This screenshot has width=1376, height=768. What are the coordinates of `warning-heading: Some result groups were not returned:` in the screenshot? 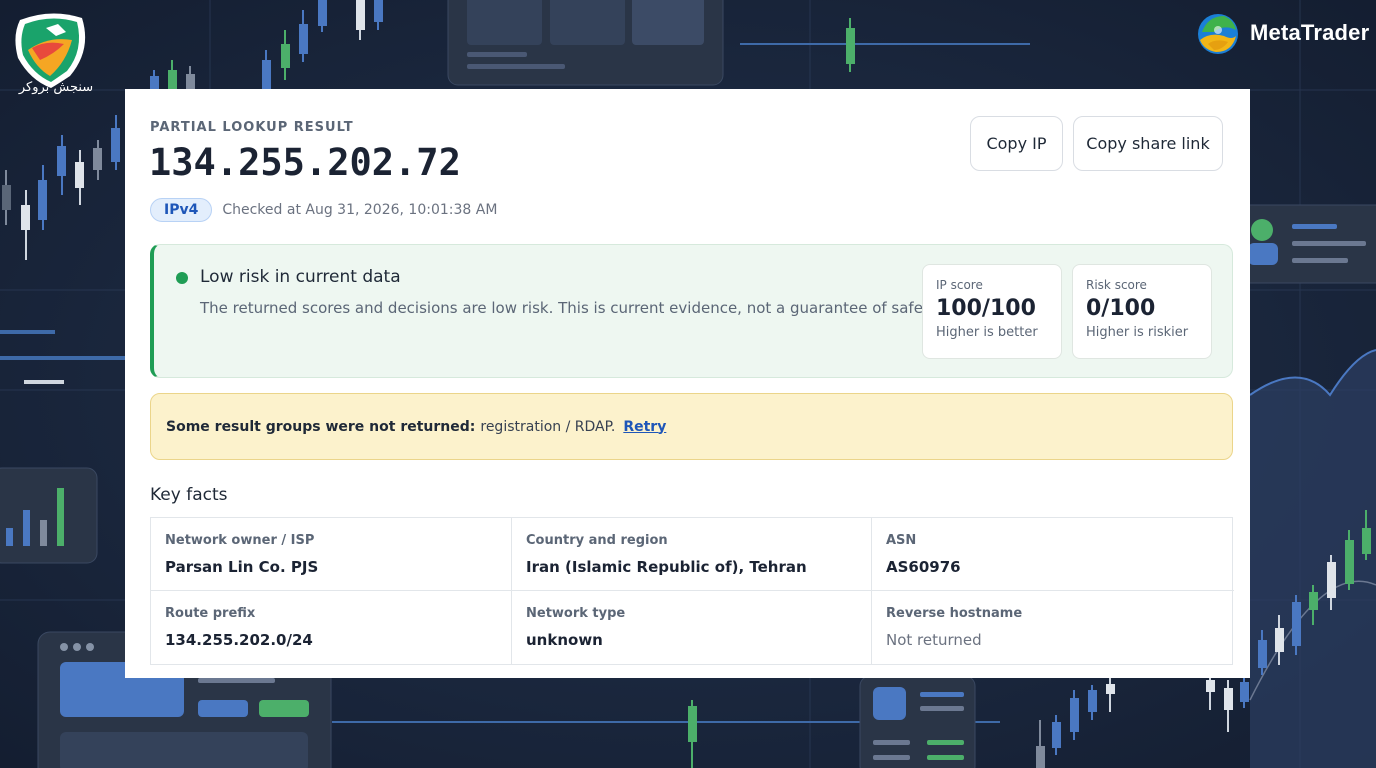 It's located at (321, 426).